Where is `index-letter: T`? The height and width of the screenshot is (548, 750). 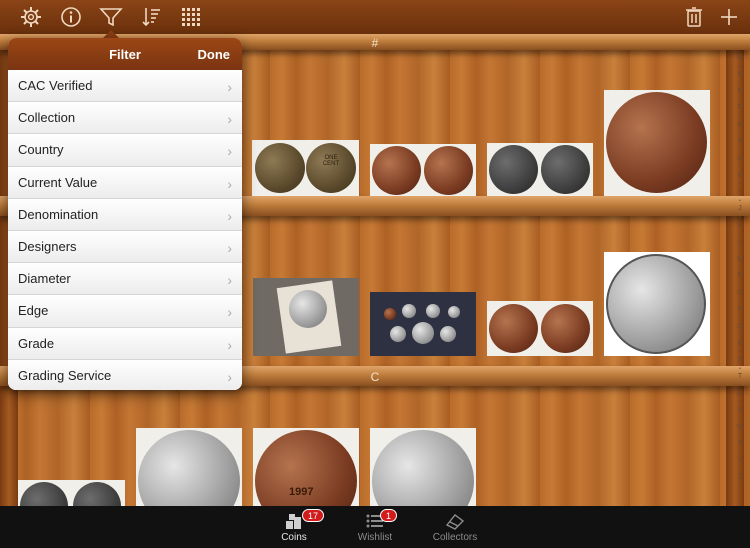 index-letter: T is located at coordinates (740, 377).